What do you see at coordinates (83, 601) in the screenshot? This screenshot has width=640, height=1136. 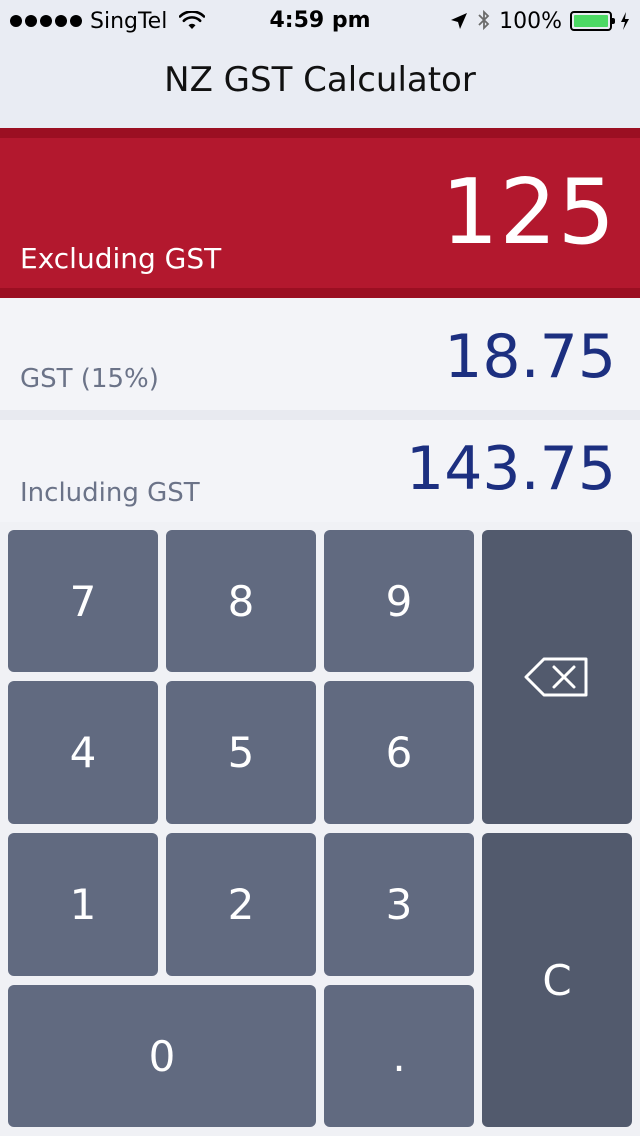 I see `key-7: 7` at bounding box center [83, 601].